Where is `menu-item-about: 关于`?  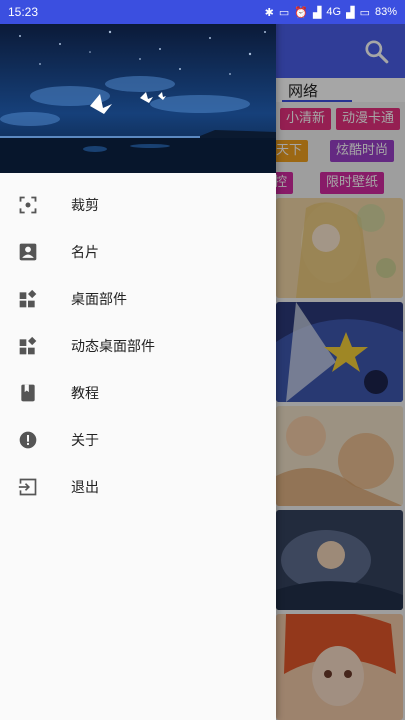
menu-item-about: 关于 is located at coordinates (138, 439).